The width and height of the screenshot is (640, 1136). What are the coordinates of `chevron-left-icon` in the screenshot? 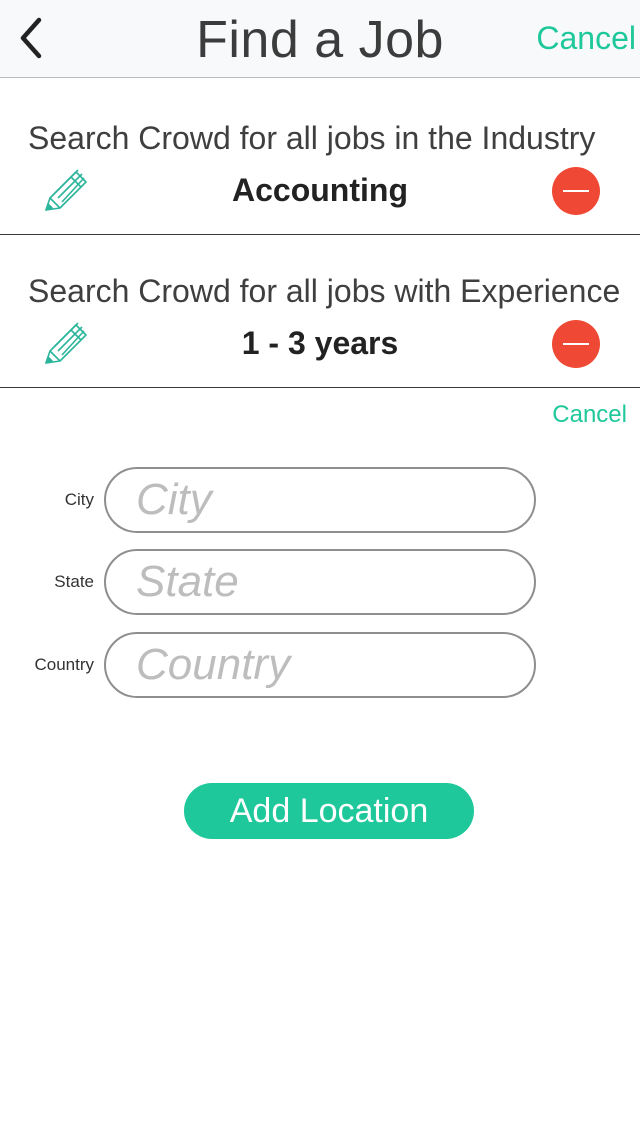 It's located at (31, 38).